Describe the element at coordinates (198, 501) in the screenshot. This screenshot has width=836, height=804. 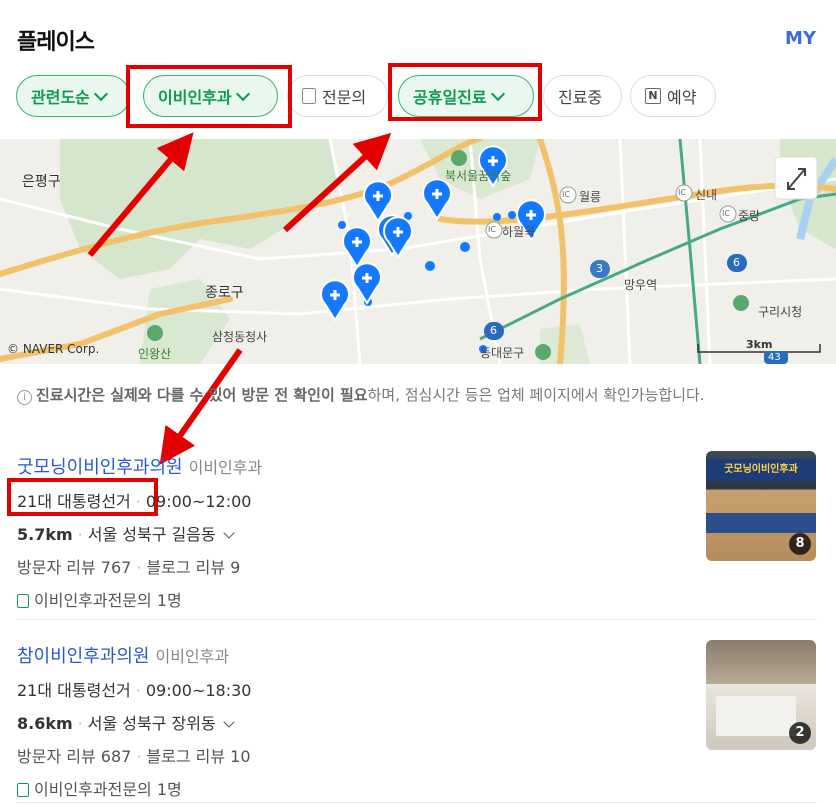
I see `place-hours: 09:00~12:00` at that location.